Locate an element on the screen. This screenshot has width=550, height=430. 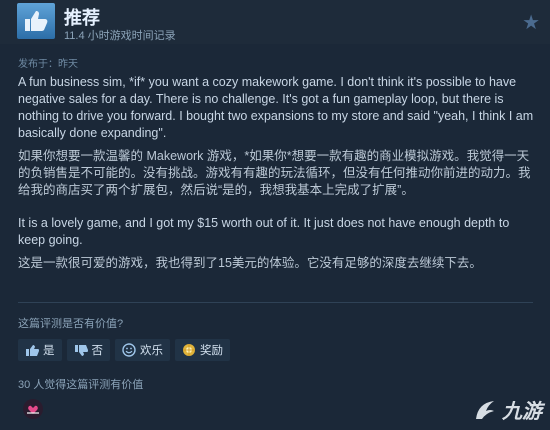
jiuyou-logo-icon is located at coordinates (485, 409).